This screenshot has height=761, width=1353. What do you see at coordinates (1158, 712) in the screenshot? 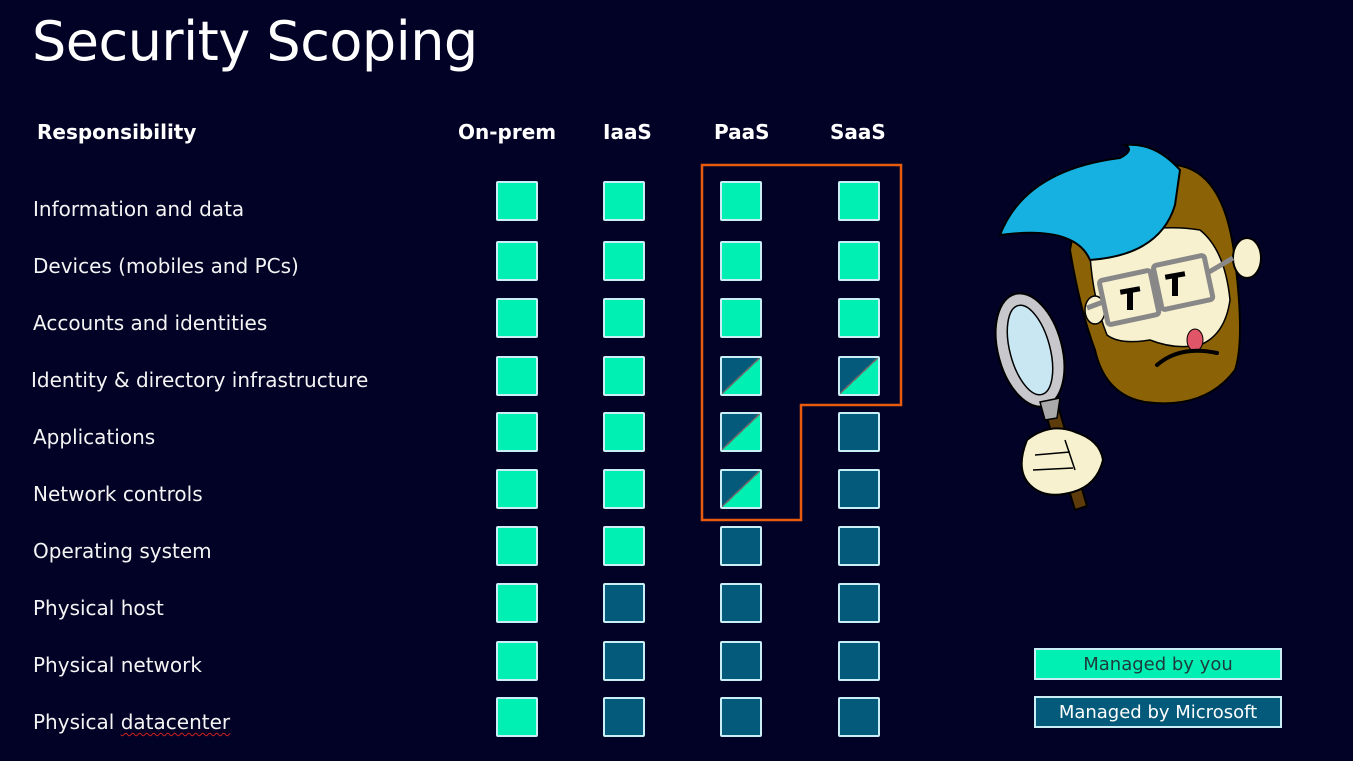
I see `legend-managed-by-microsoft: Managed by Microsoft` at bounding box center [1158, 712].